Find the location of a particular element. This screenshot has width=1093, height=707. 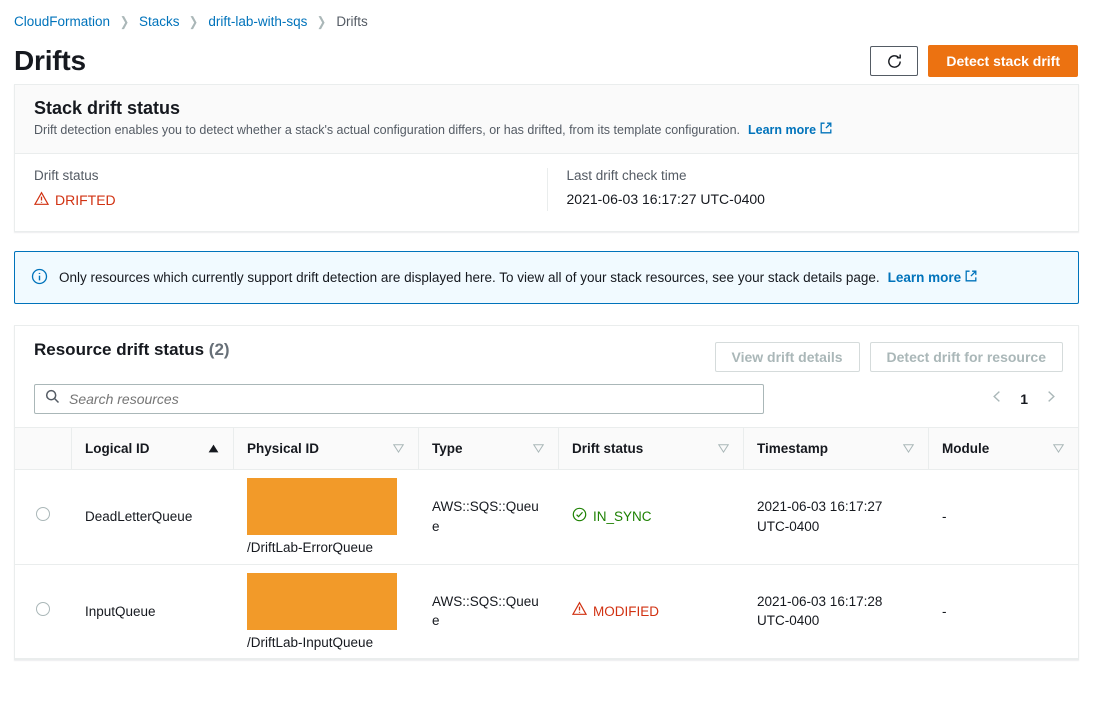

pagination-prev-button is located at coordinates (997, 399).